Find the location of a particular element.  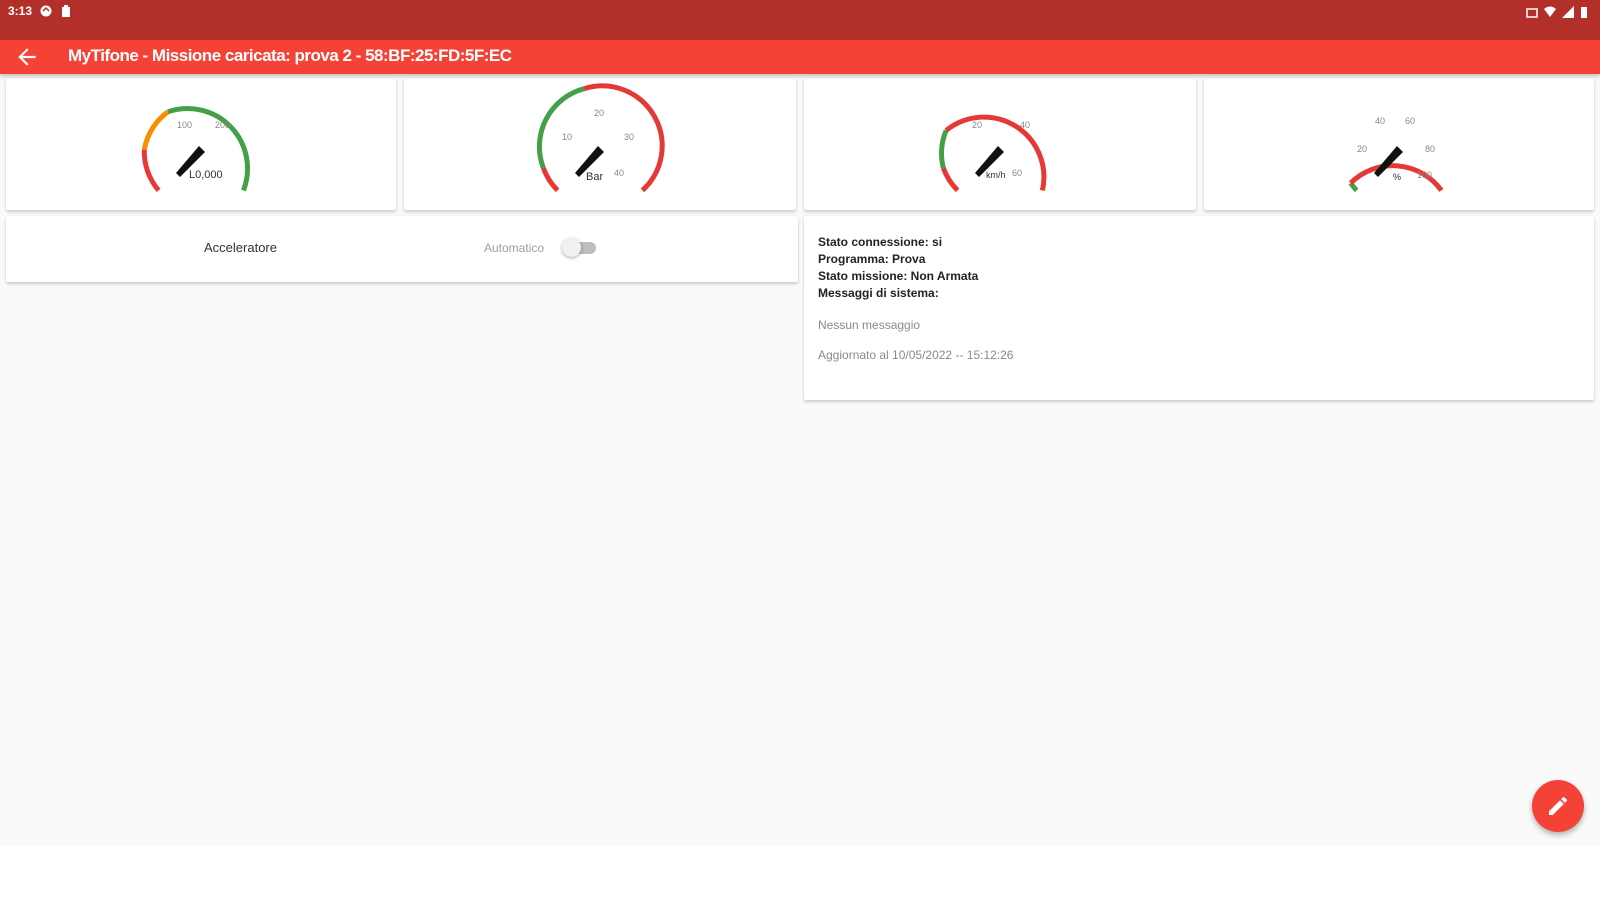

last-updated: Aggiornato al 10/05/2022 -- 15:12:26 is located at coordinates (916, 355).